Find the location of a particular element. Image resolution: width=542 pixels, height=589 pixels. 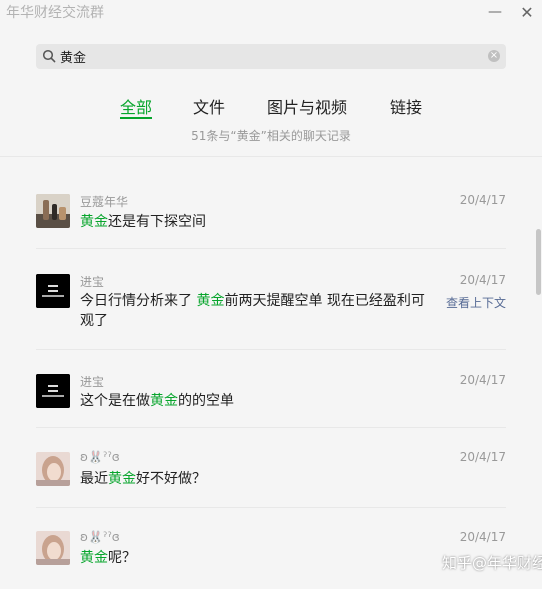

watermark: 知乎@年华财经 is located at coordinates (492, 563).